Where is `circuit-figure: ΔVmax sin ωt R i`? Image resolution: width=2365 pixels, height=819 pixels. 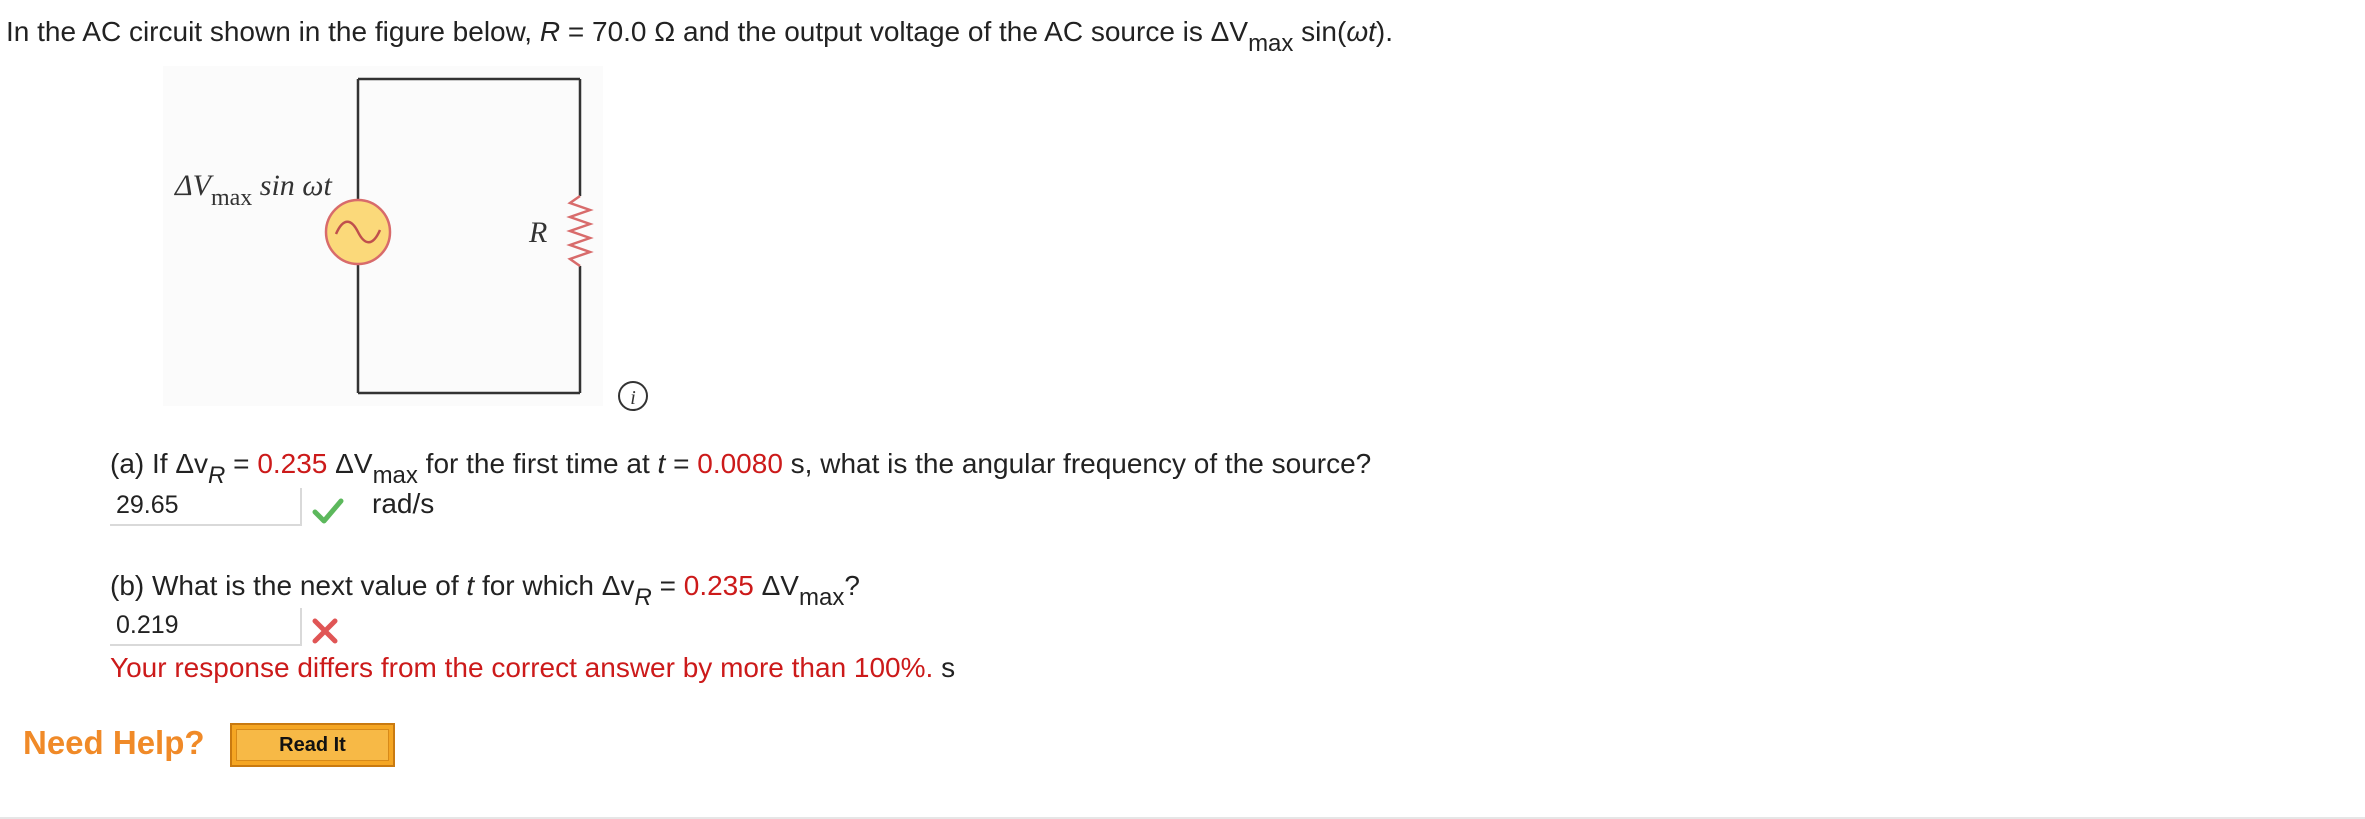 circuit-figure: ΔVmax sin ωt R i is located at coordinates (405, 238).